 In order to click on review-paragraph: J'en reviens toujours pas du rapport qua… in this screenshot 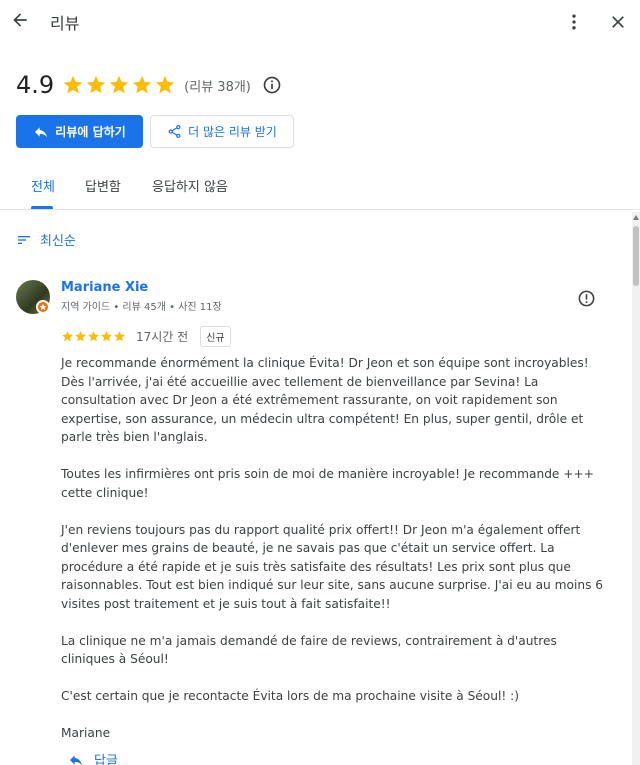, I will do `click(332, 566)`.